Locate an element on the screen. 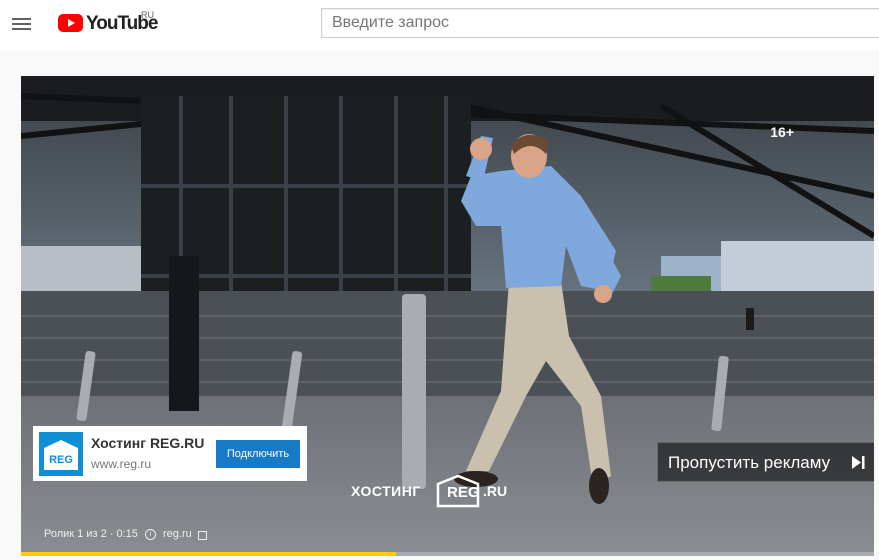  masthead: YouTube RU is located at coordinates (439, 25).